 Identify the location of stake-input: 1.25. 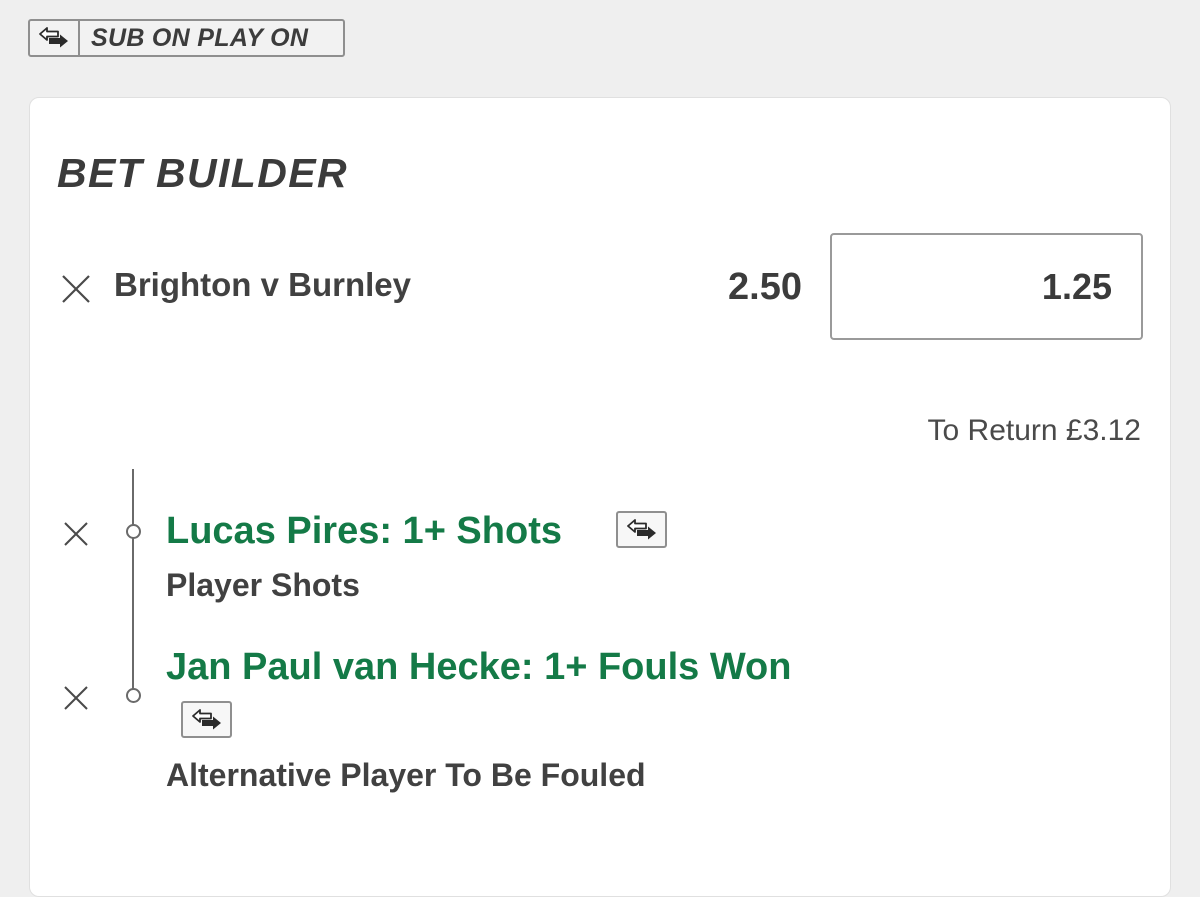
(986, 286).